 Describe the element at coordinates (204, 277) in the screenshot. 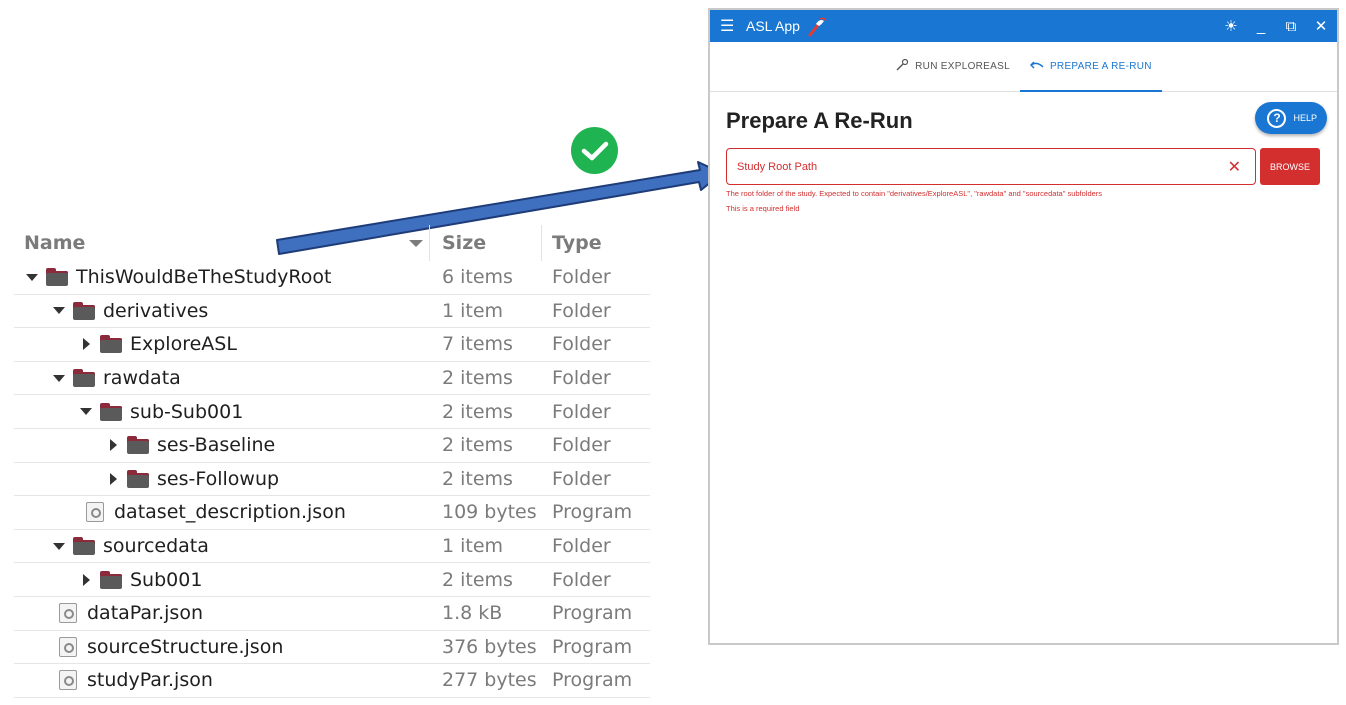

I see `tree-row-label: ThisWouldBeTheStudyRoot` at that location.